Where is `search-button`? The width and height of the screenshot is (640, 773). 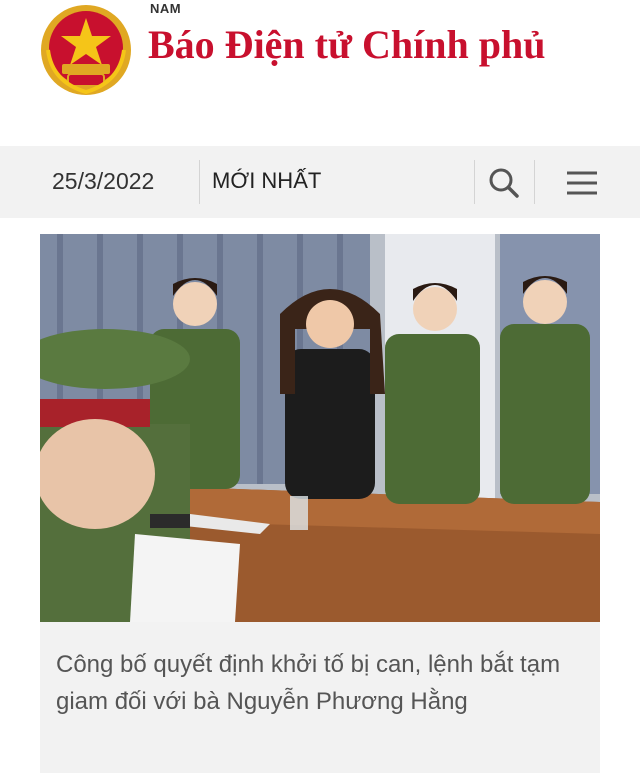
search-button is located at coordinates (504, 183).